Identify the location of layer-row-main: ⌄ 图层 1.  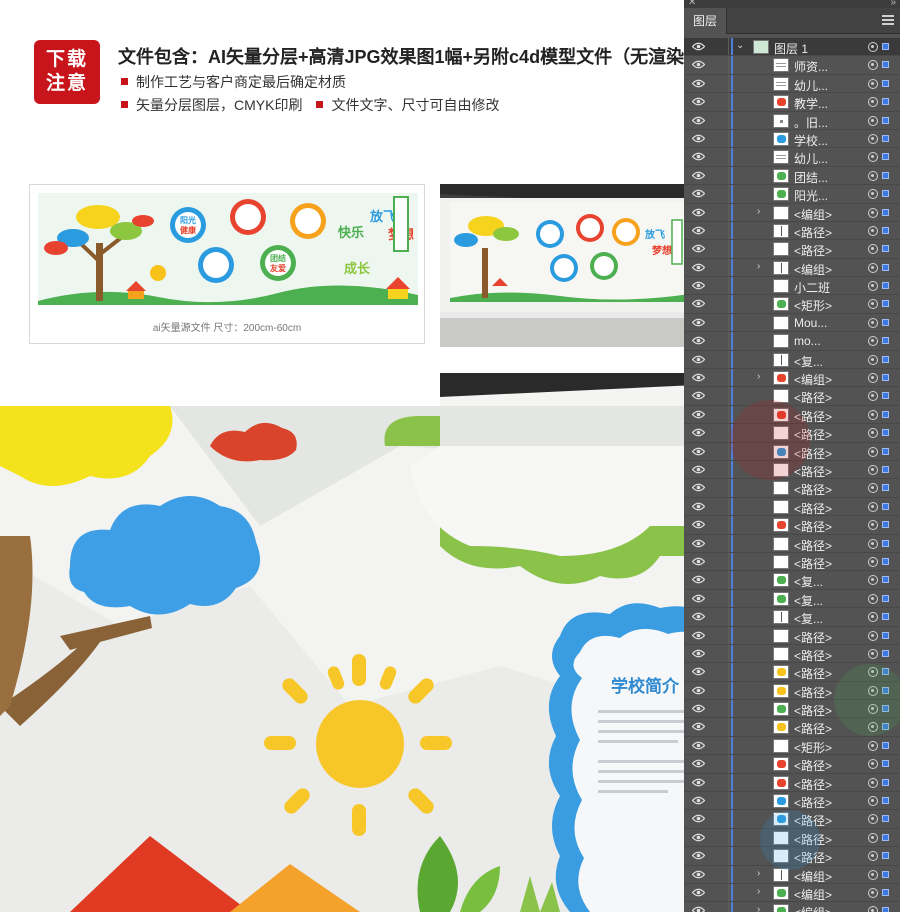
(792, 47).